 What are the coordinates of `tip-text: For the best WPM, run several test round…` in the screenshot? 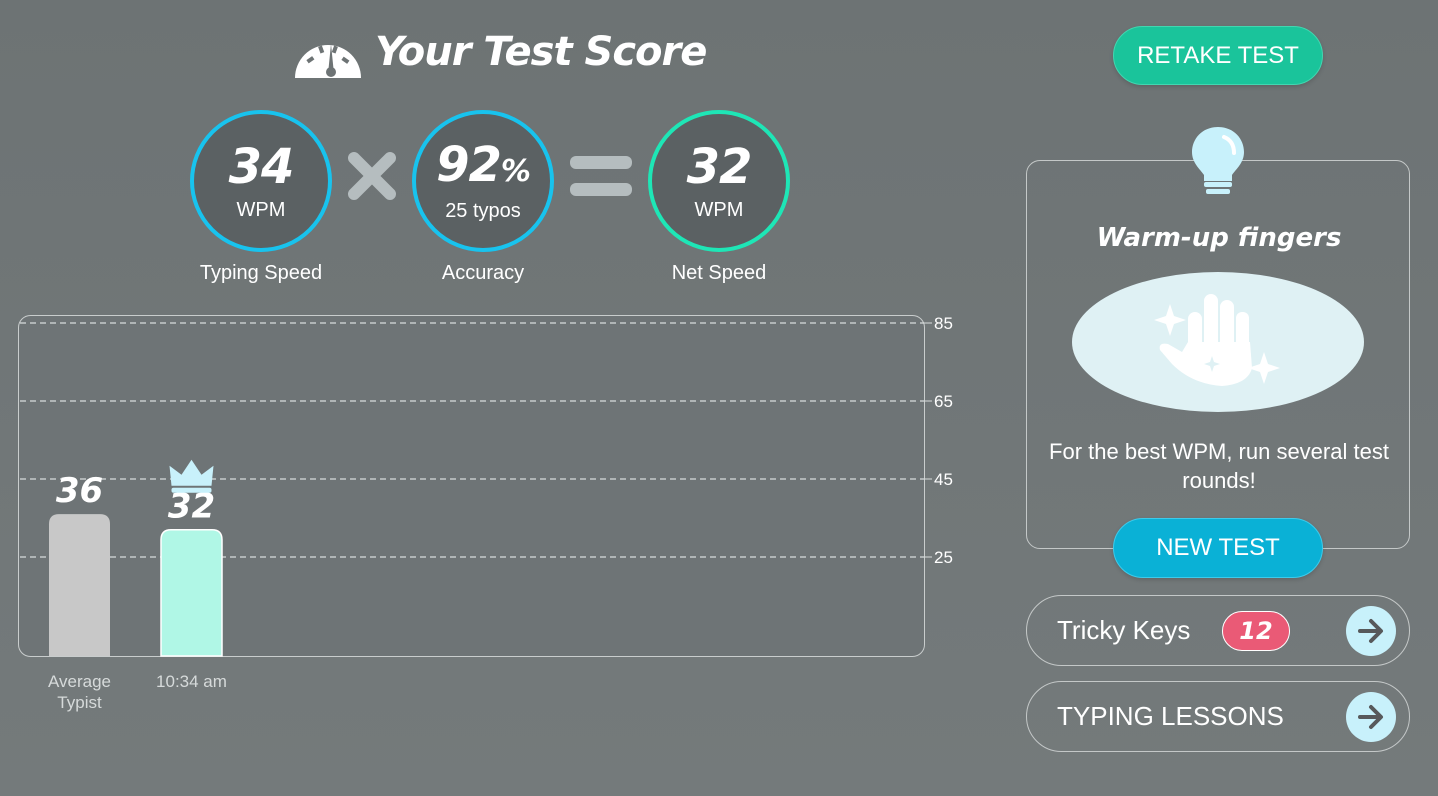 It's located at (1219, 466).